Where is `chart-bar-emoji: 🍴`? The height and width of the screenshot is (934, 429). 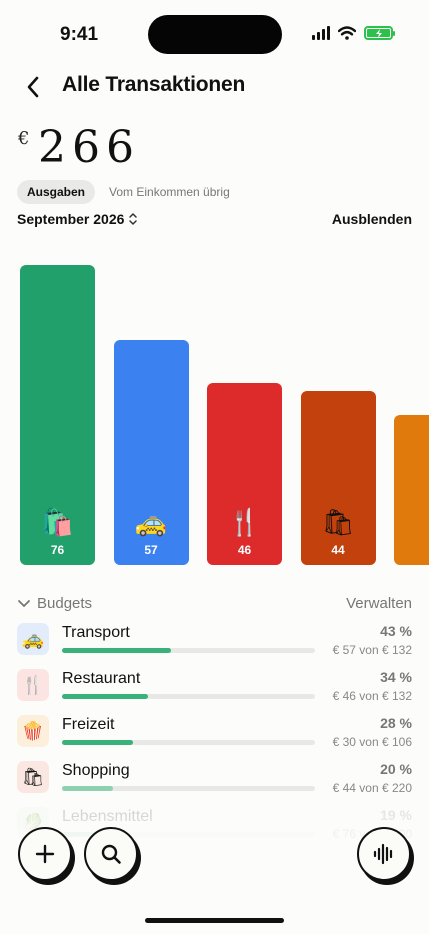
chart-bar-emoji: 🍴 is located at coordinates (244, 522).